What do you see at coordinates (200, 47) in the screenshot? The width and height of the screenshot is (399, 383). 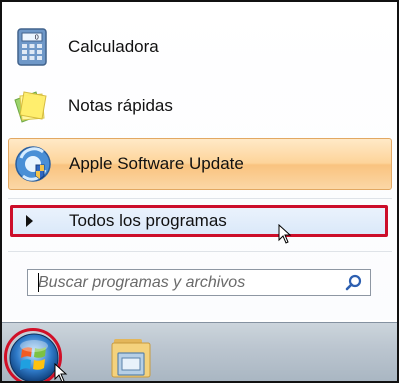 I see `program-item-calculator: 0 Calculadora` at bounding box center [200, 47].